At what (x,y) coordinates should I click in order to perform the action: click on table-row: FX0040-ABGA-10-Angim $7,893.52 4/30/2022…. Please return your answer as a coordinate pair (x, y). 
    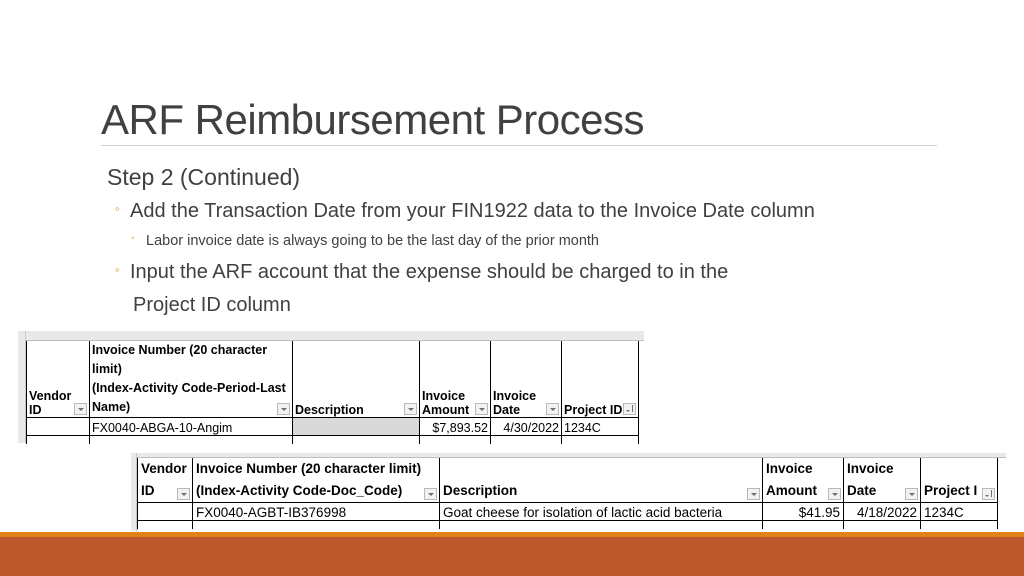
    Looking at the image, I should click on (332, 426).